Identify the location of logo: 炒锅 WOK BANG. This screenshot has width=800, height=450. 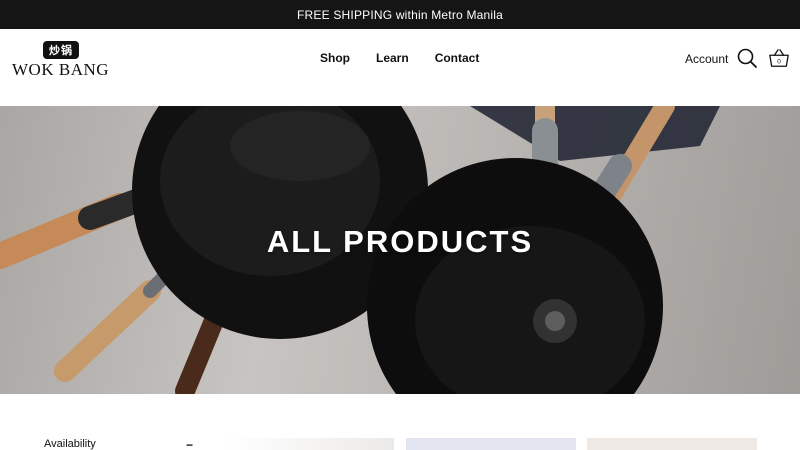
(62, 61).